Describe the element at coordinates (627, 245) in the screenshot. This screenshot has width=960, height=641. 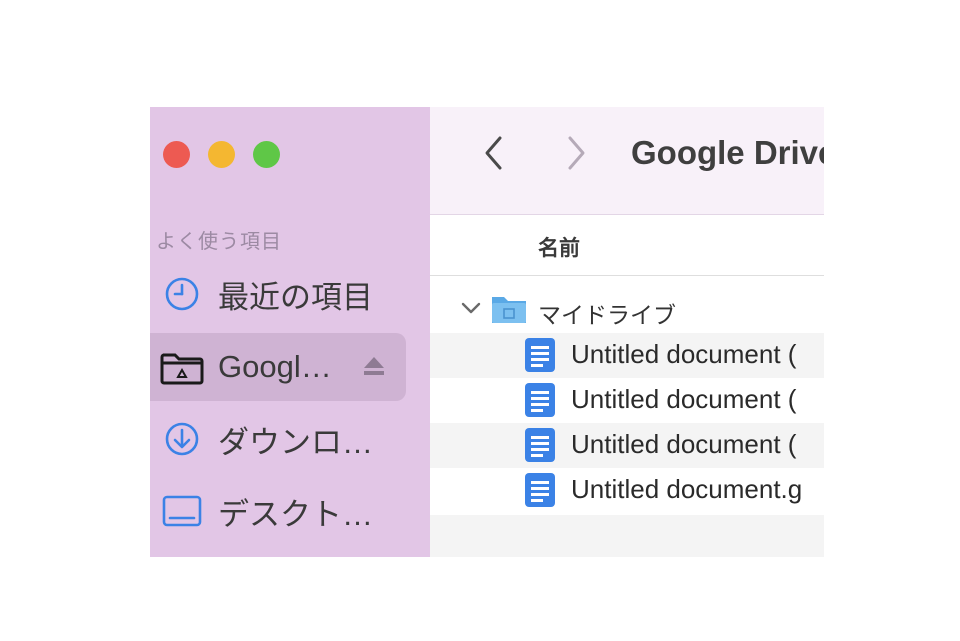
I see `column-header: 名前` at that location.